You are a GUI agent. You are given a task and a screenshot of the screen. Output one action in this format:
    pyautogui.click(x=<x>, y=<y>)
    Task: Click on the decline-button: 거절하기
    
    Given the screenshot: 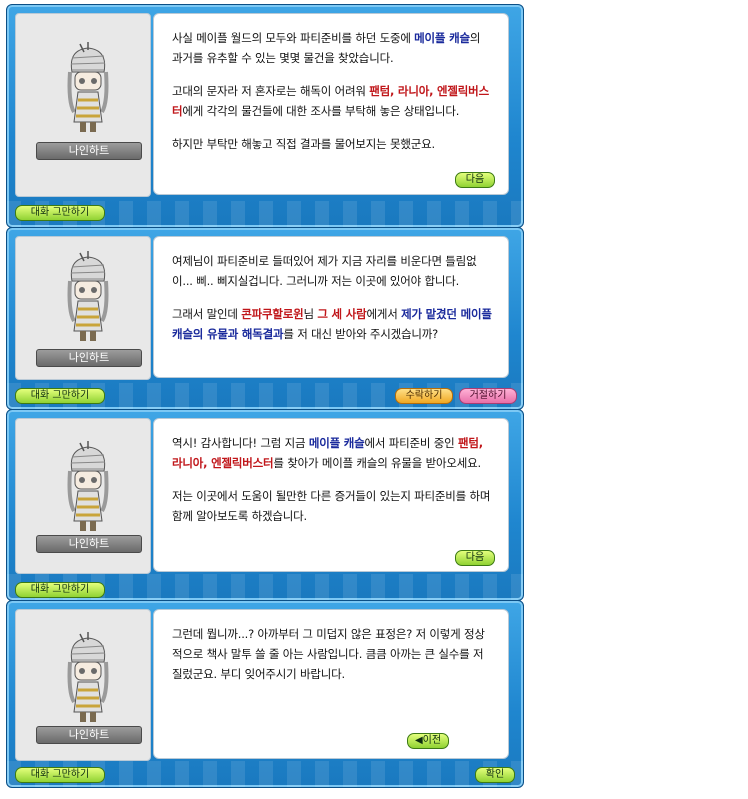 What is the action you would take?
    pyautogui.click(x=488, y=396)
    